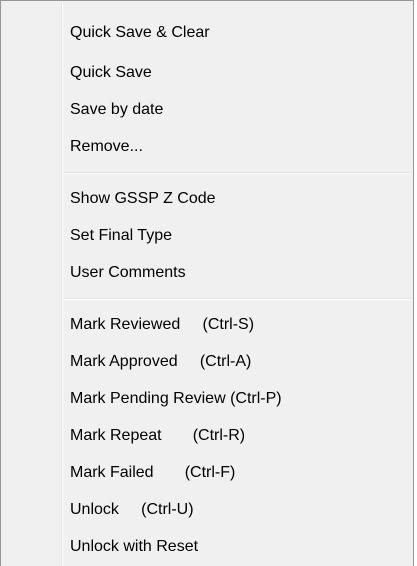 This screenshot has width=417, height=566. What do you see at coordinates (207, 399) in the screenshot?
I see `menu-item-mark-pending-review: Mark Pending Review (Ctrl-P)` at bounding box center [207, 399].